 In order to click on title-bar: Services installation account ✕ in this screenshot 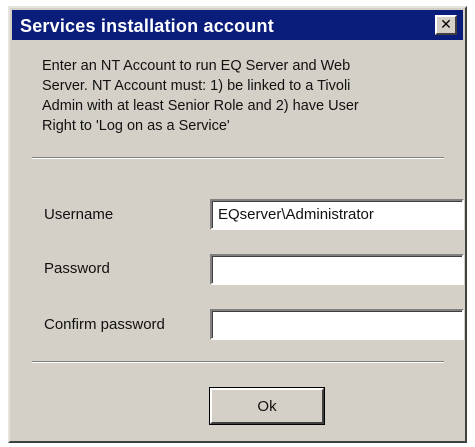, I will do `click(237, 25)`.